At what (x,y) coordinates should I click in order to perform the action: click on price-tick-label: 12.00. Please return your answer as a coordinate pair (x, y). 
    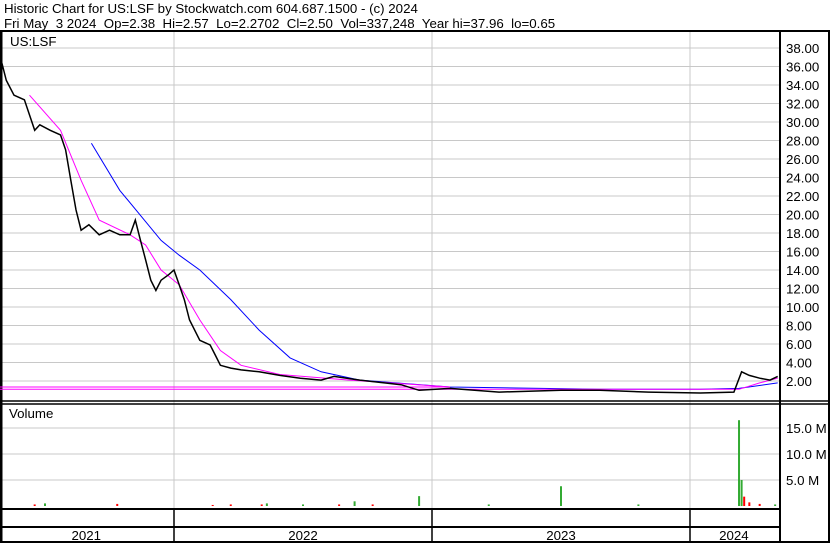
    Looking at the image, I should click on (802, 289).